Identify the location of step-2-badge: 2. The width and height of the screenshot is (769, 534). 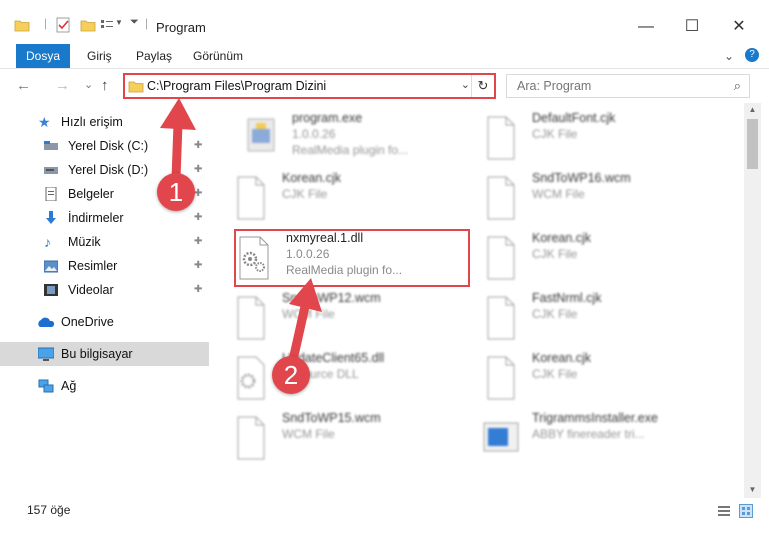
(291, 375).